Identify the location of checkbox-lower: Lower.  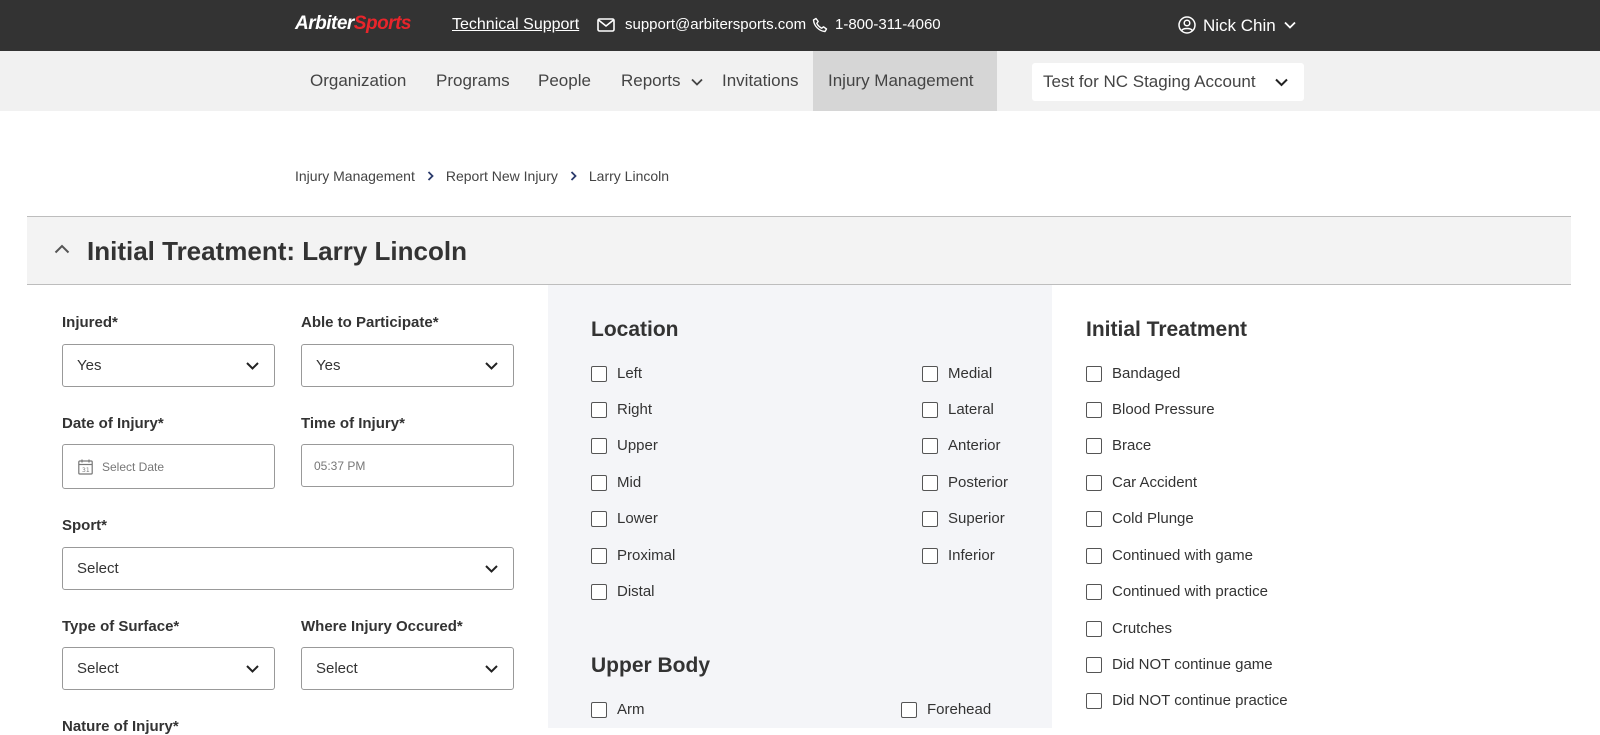
(624, 518).